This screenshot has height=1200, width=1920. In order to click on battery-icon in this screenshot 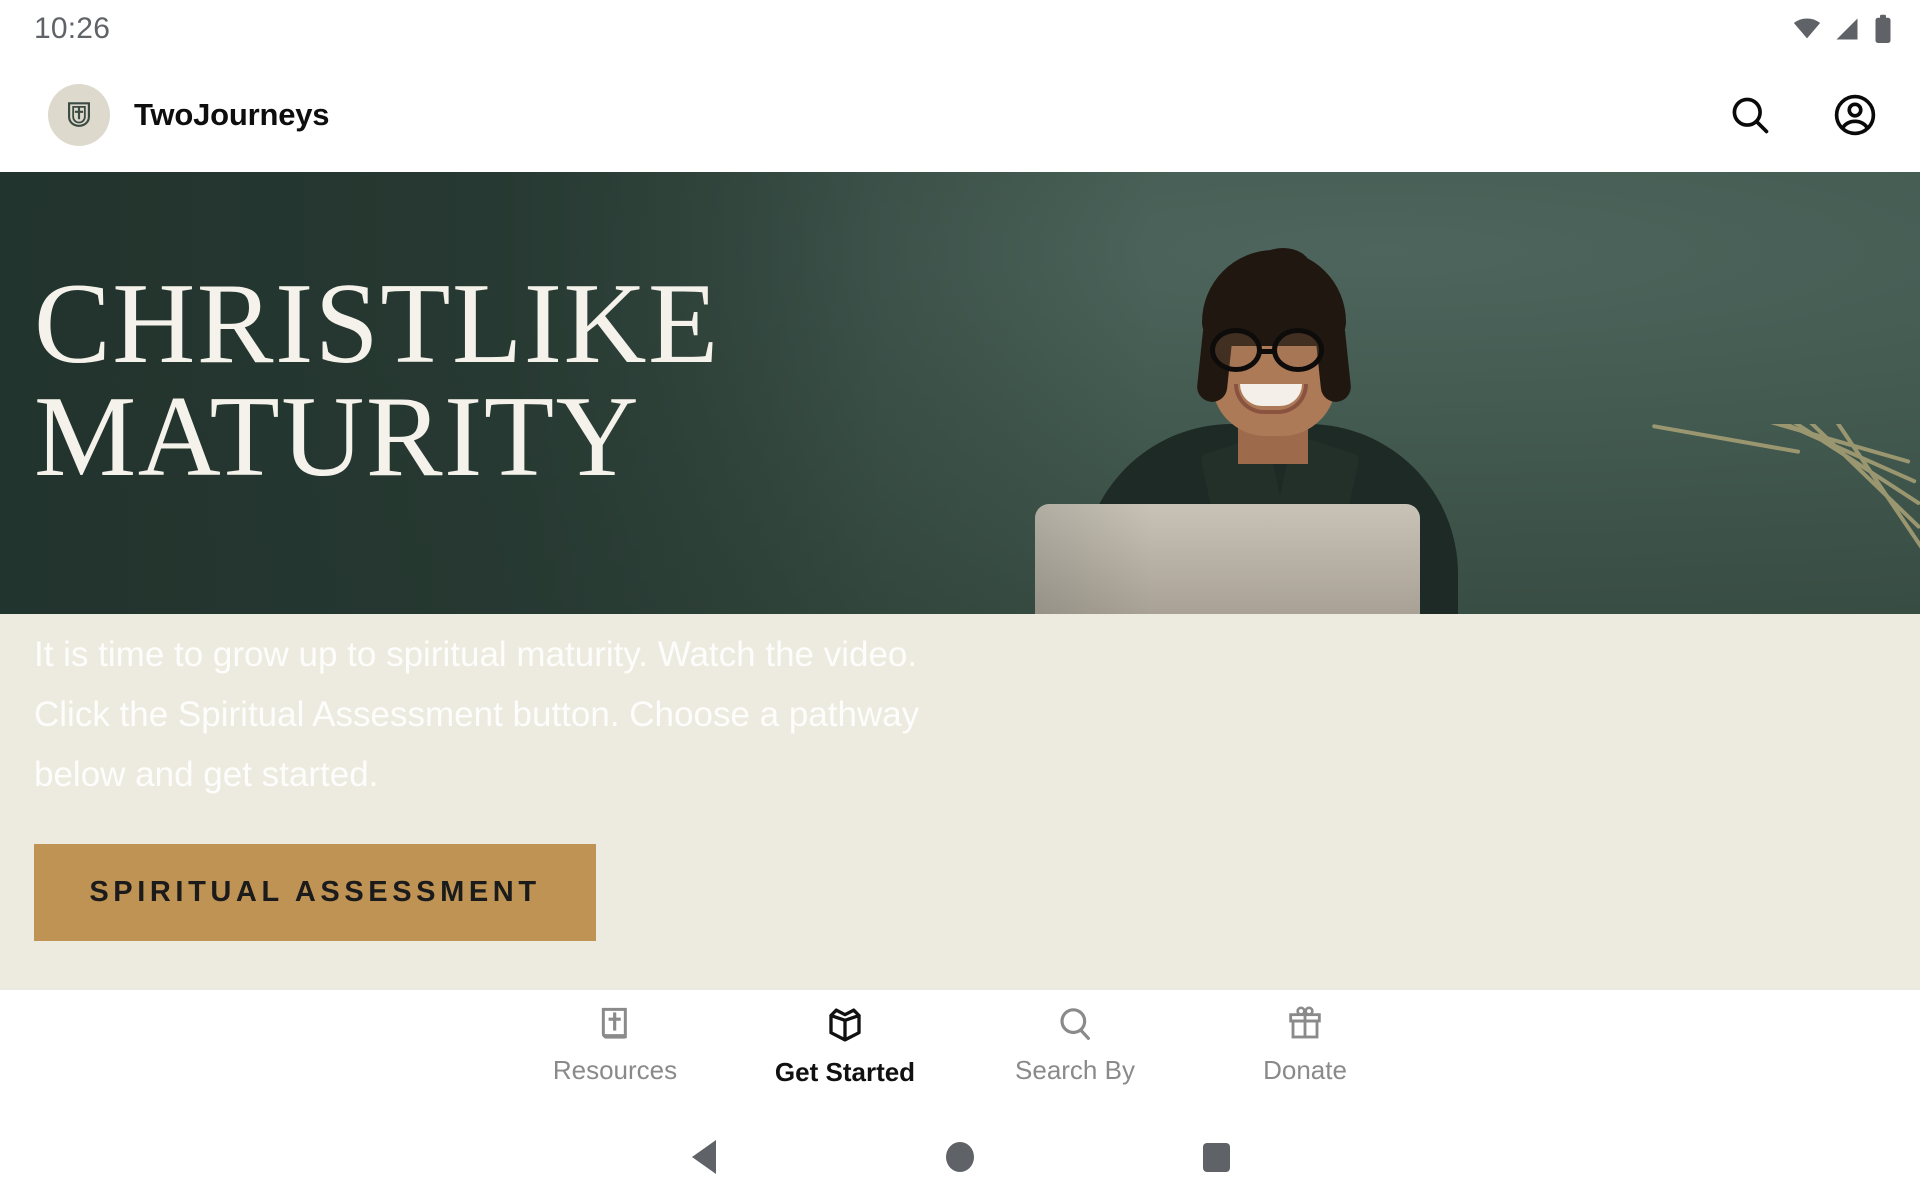, I will do `click(1883, 28)`.